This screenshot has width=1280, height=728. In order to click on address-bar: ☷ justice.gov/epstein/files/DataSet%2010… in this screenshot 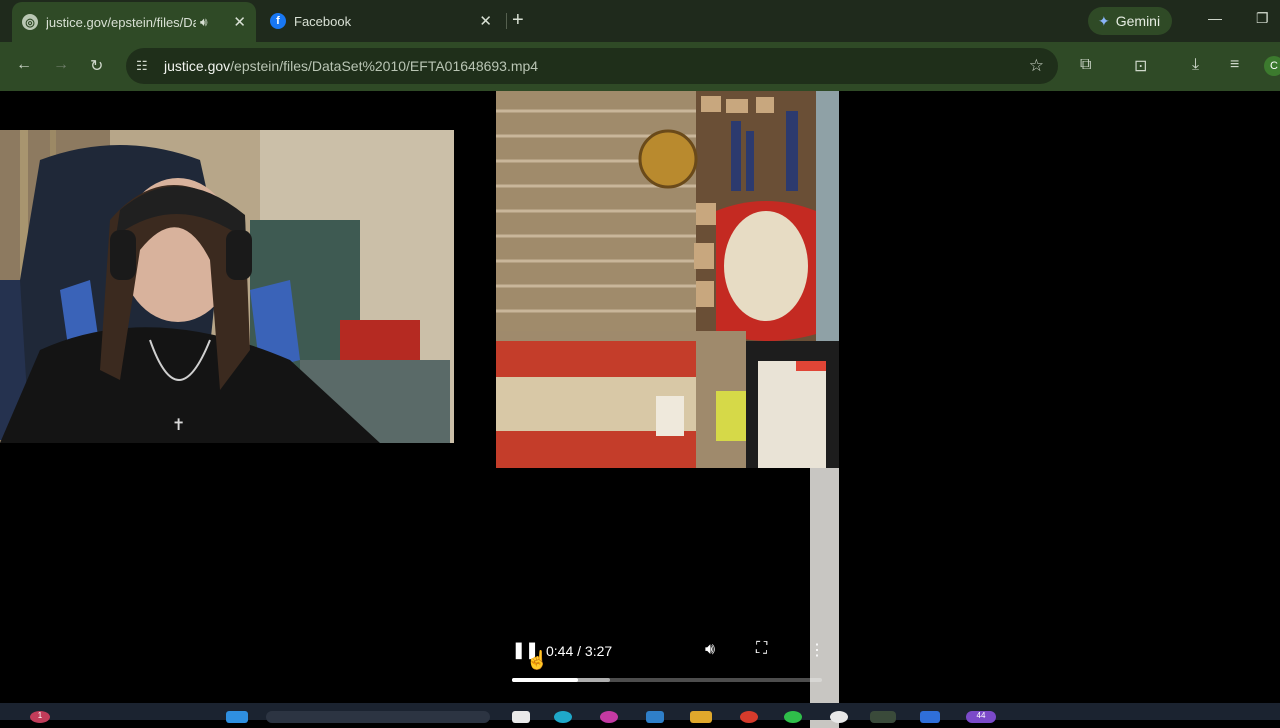, I will do `click(592, 66)`.